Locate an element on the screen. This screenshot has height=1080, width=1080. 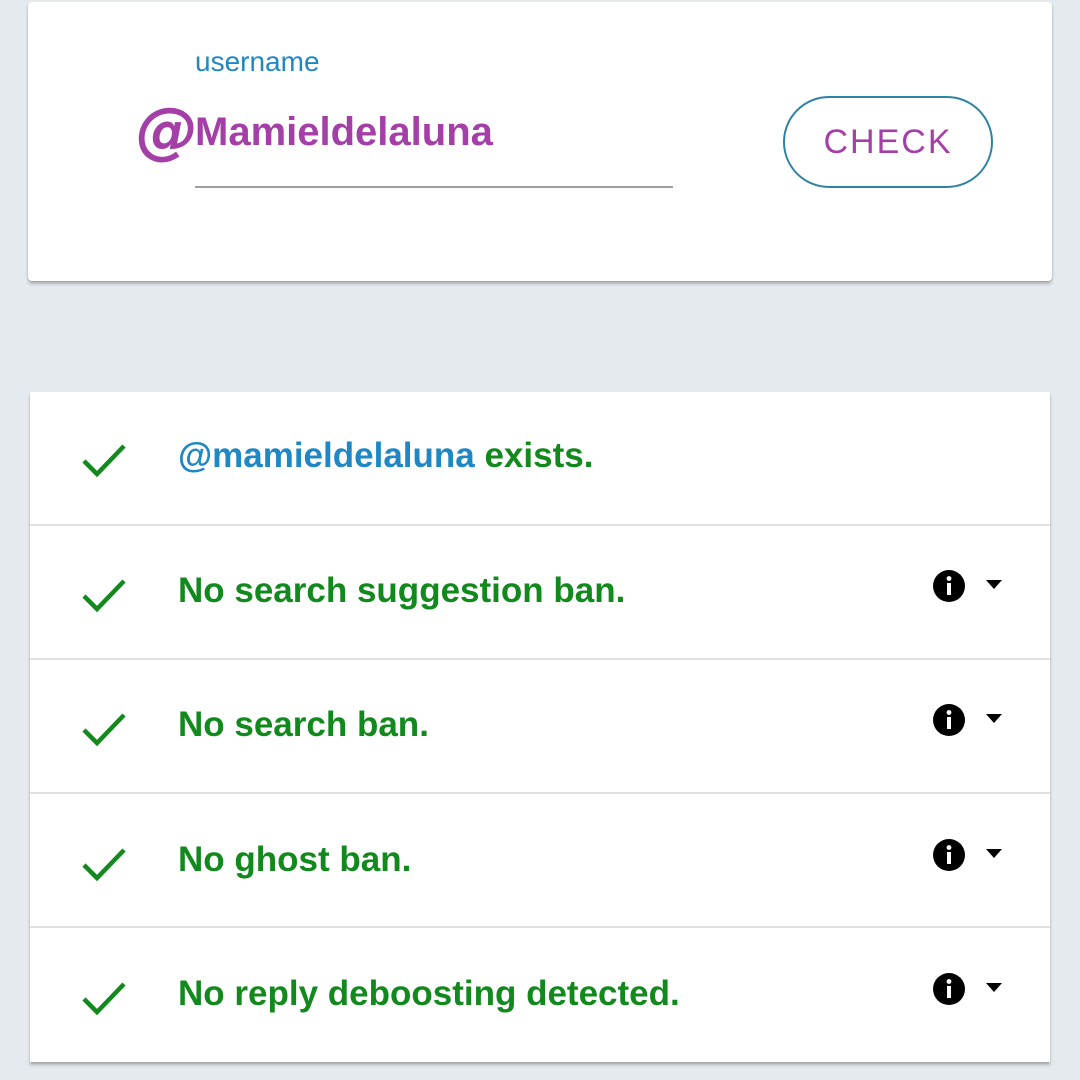
exists-suffix: exists. is located at coordinates (534, 455).